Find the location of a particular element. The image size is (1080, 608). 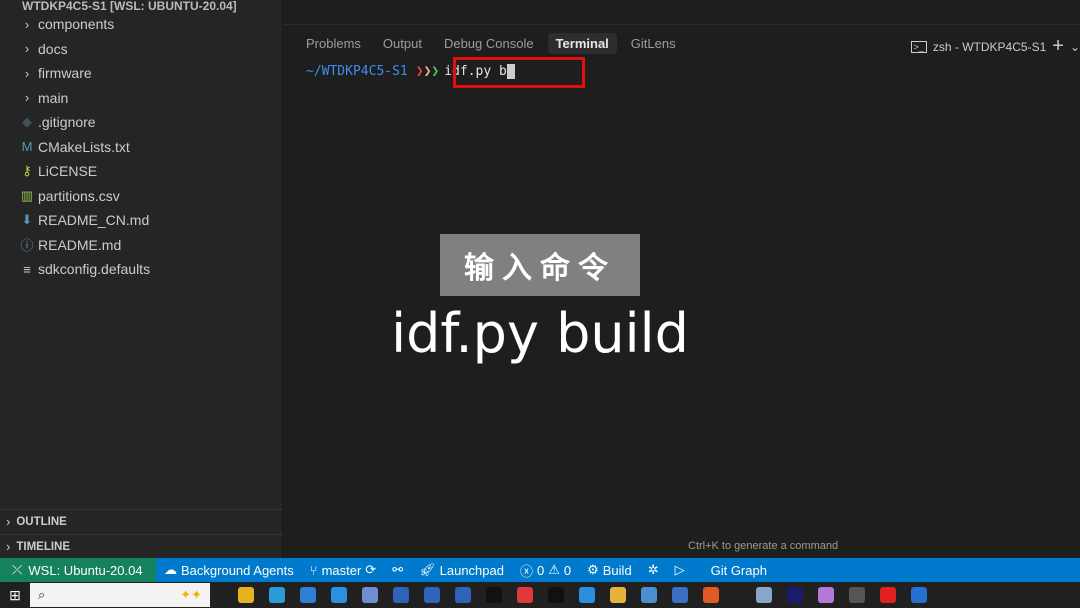

tree-item-label: components is located at coordinates (76, 24).